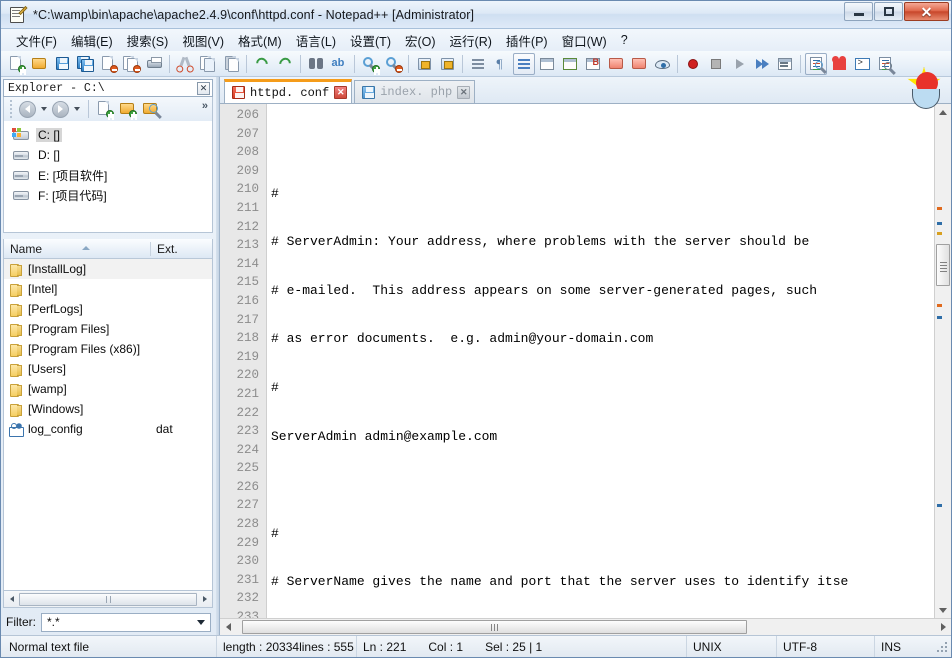 Image resolution: width=952 pixels, height=658 pixels. I want to click on resize-grip, so click(942, 647).